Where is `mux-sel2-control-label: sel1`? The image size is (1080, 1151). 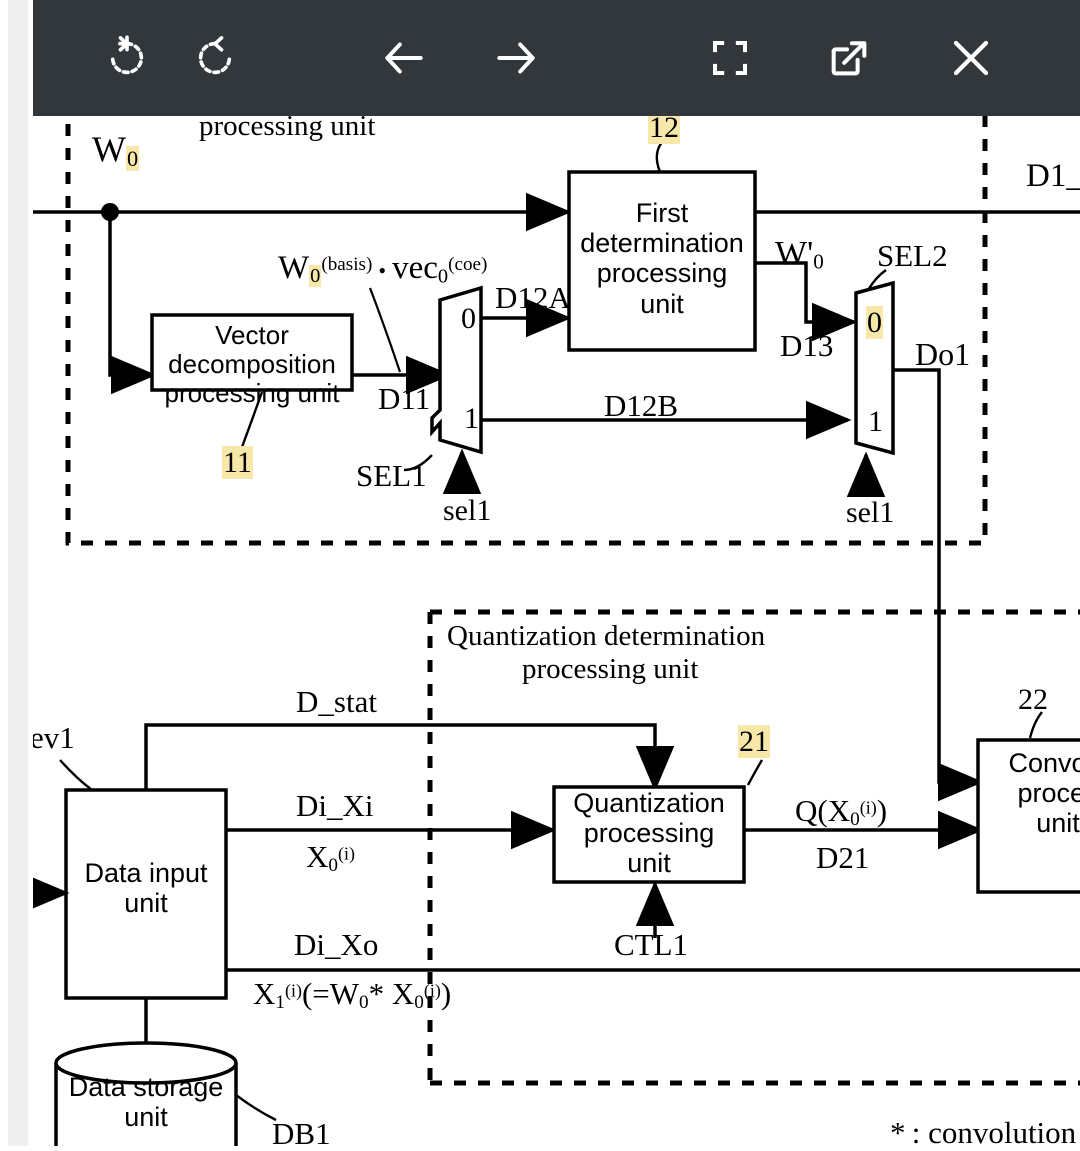
mux-sel2-control-label: sel1 is located at coordinates (870, 512).